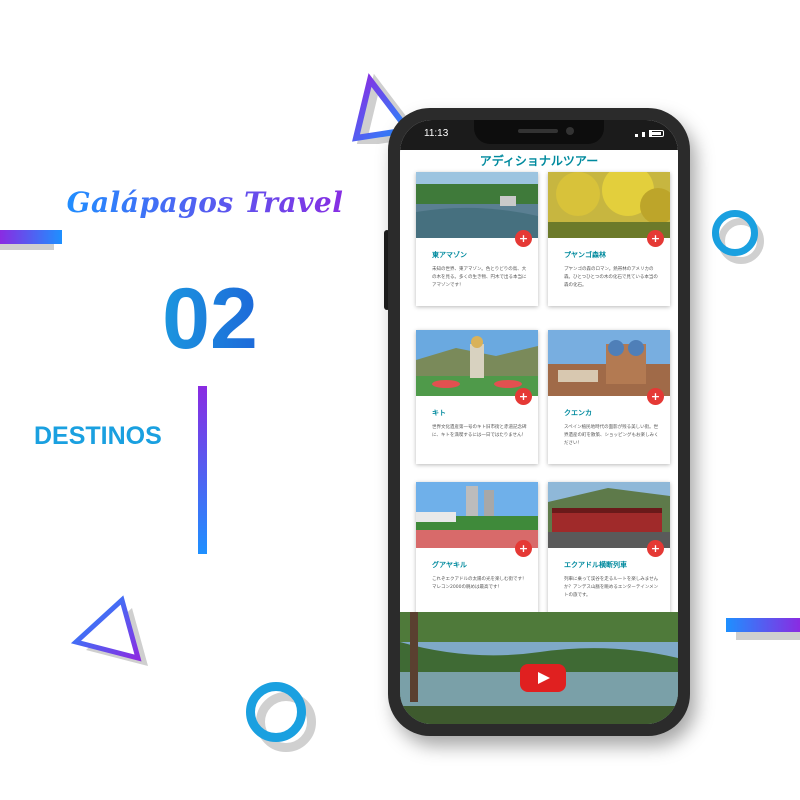 Image resolution: width=800 pixels, height=800 pixels. What do you see at coordinates (539, 135) in the screenshot?
I see `status-bar: 11:13` at bounding box center [539, 135].